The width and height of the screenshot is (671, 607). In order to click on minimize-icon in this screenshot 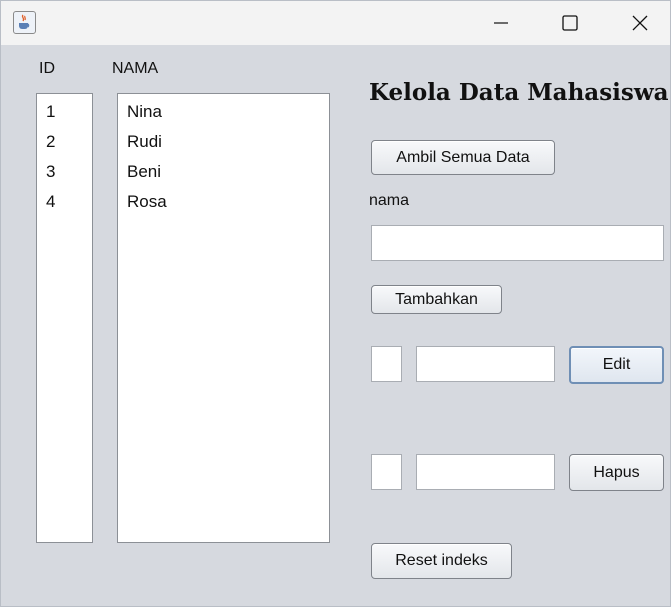, I will do `click(501, 23)`.